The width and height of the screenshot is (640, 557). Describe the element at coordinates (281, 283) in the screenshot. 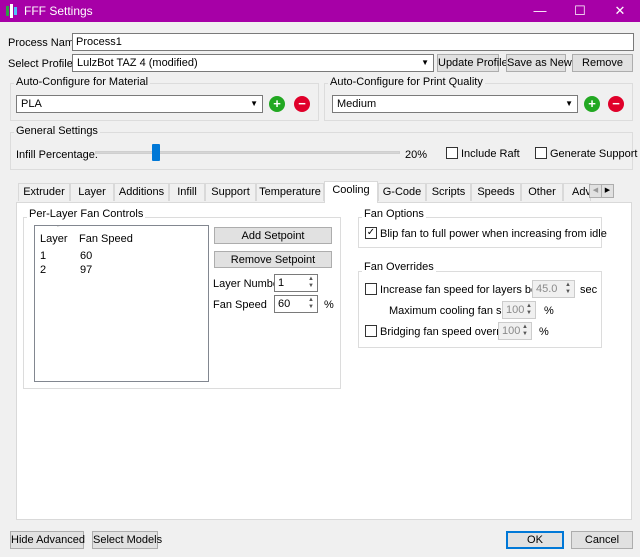

I see `layer-number-value: 1` at that location.